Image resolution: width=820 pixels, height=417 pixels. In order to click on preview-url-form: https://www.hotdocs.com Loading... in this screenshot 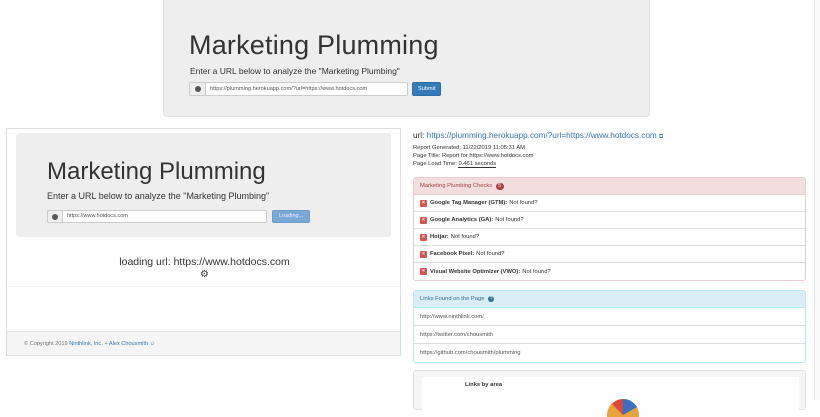, I will do `click(179, 216)`.